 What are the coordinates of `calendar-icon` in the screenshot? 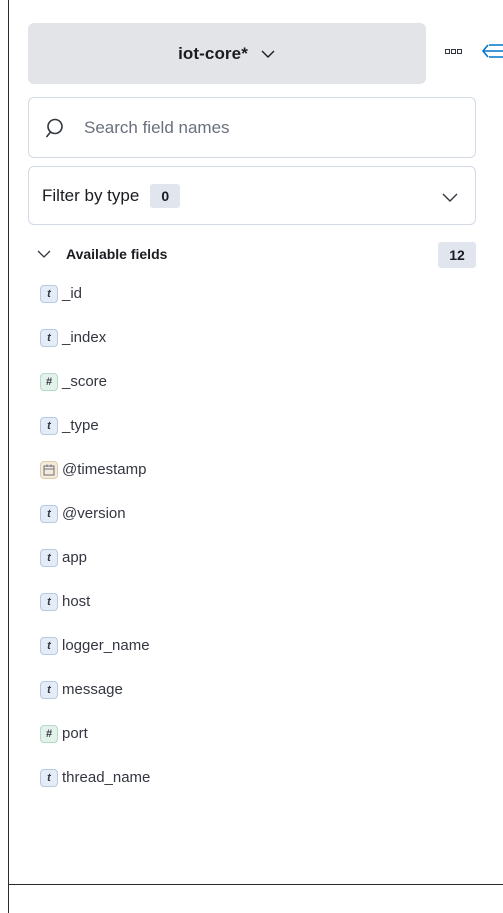 It's located at (49, 470).